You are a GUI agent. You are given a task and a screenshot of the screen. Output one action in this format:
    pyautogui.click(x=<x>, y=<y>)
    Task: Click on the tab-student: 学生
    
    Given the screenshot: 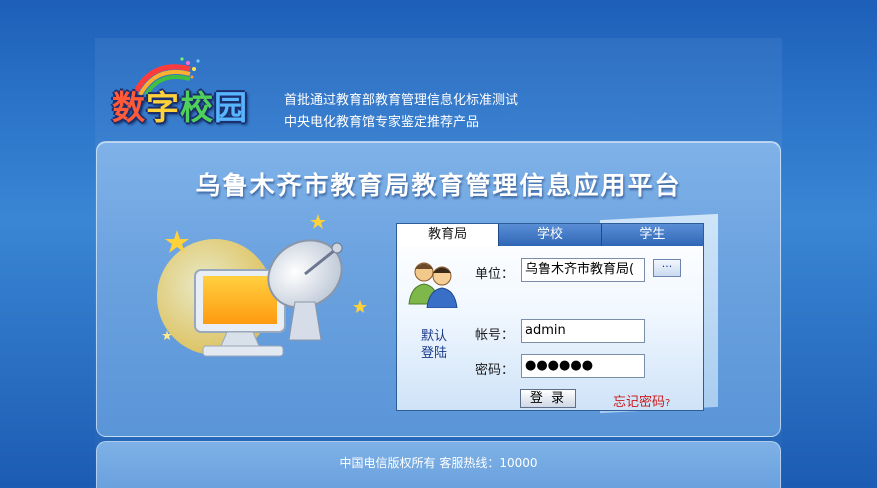 What is the action you would take?
    pyautogui.click(x=652, y=235)
    